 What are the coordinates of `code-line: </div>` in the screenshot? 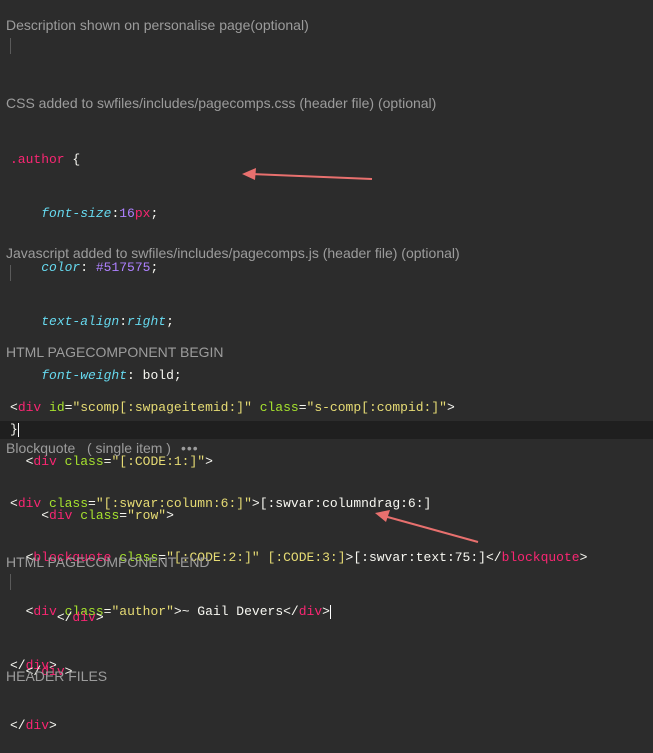 It's located at (33, 725).